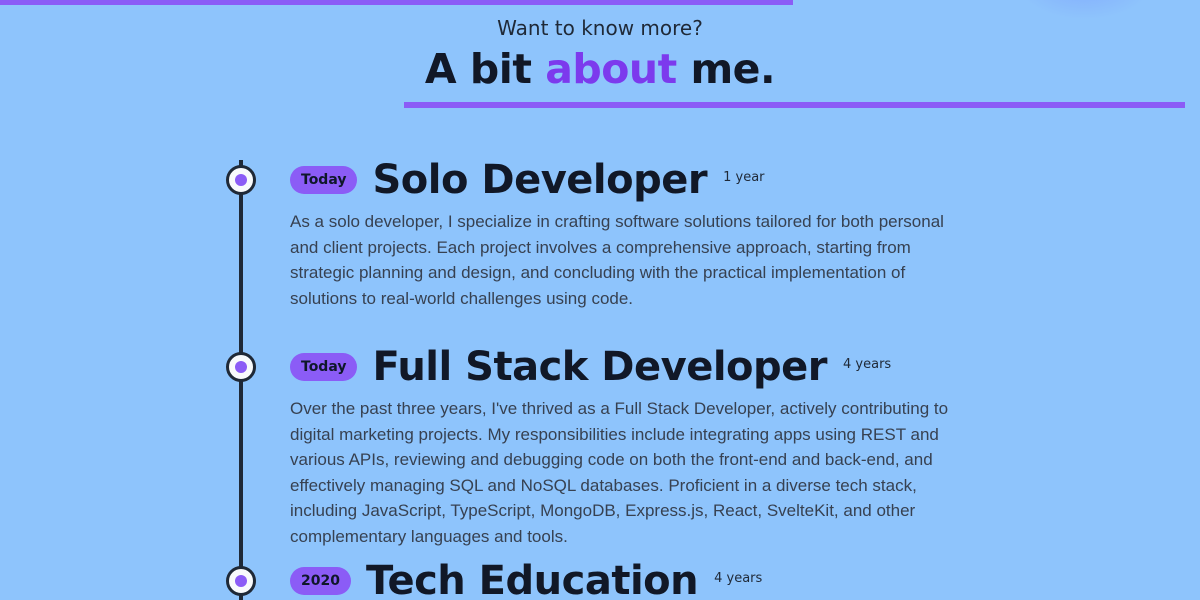  What do you see at coordinates (485, 69) in the screenshot?
I see `title-part-1: A bit` at bounding box center [485, 69].